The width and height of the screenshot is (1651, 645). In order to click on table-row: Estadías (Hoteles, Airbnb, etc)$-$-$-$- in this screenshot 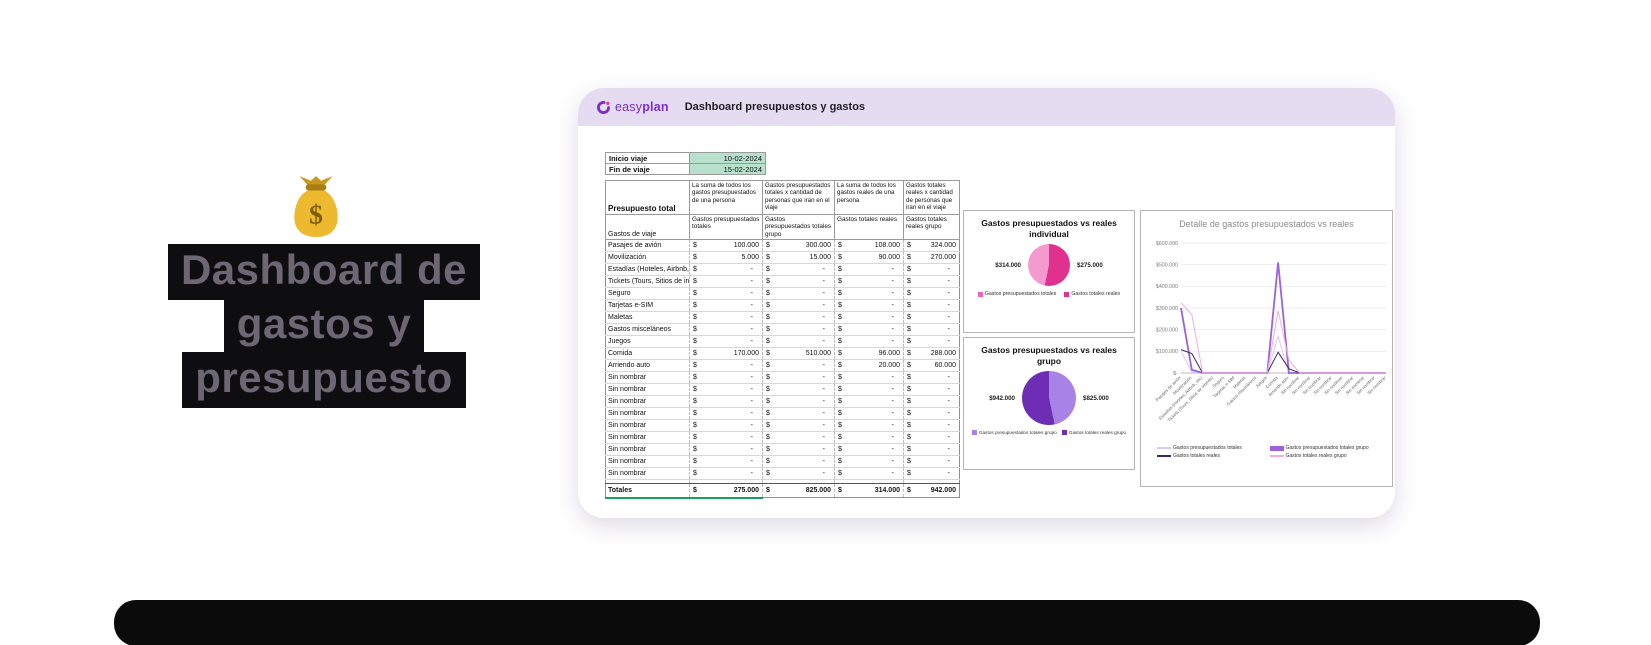, I will do `click(782, 269)`.